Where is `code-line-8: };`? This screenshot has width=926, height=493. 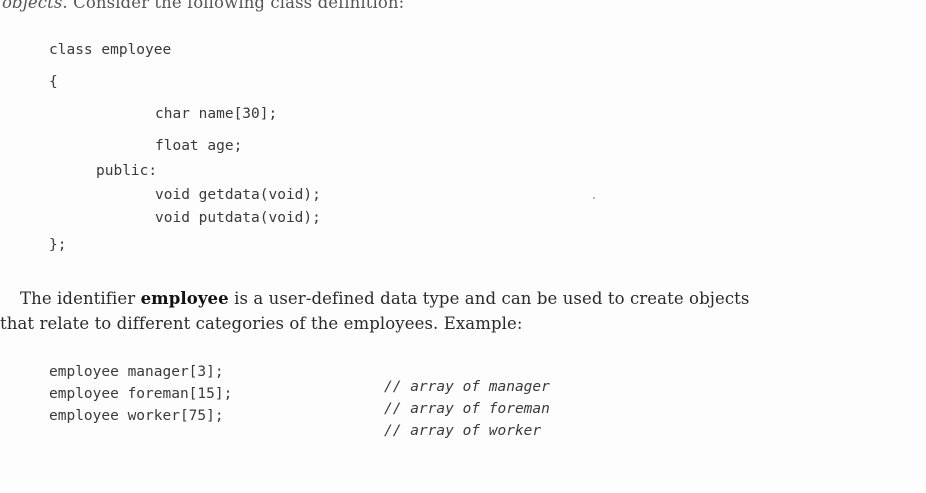
code-line-8: }; is located at coordinates (58, 245).